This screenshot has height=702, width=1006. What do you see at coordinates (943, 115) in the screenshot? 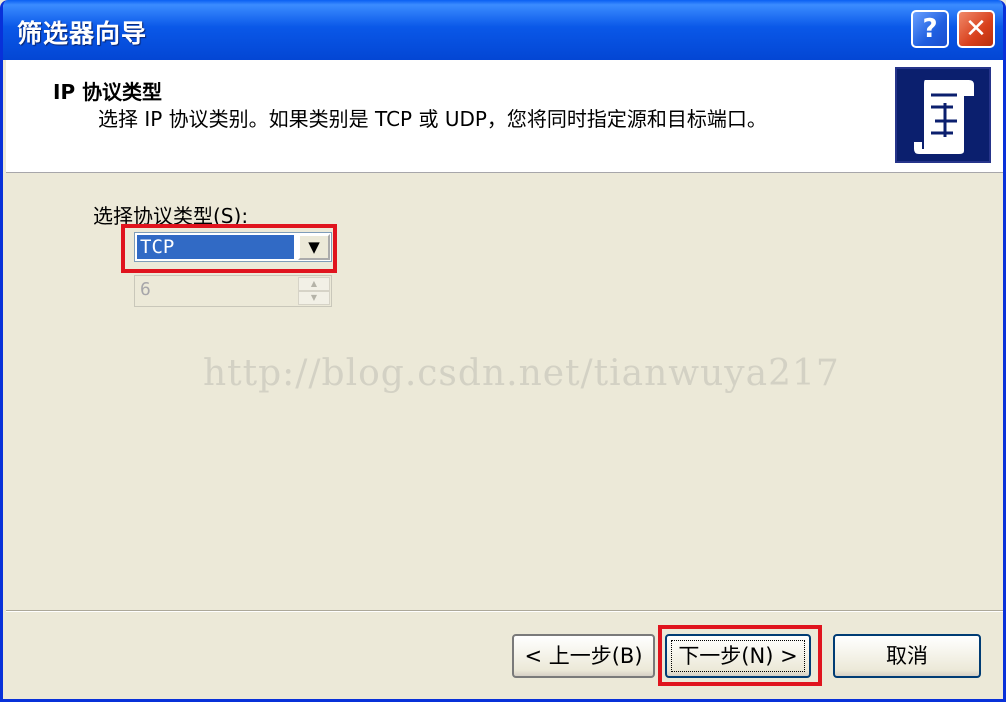
I see `scroll-icon` at bounding box center [943, 115].